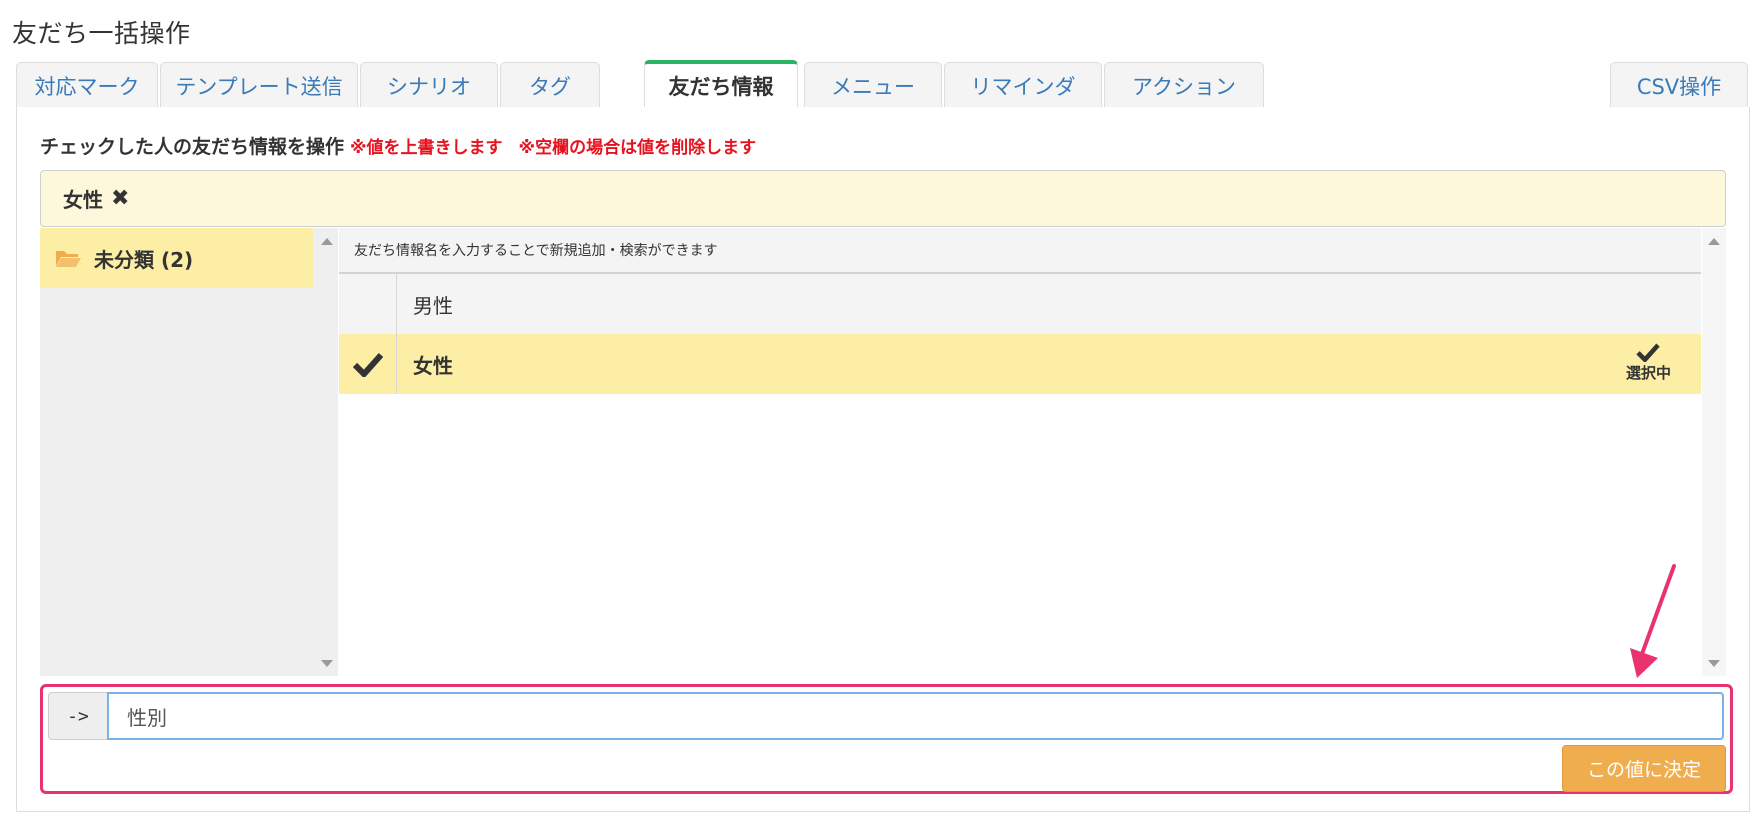  What do you see at coordinates (637, 148) in the screenshot?
I see `warning-blank: ※空欄の場合は値を削除します` at bounding box center [637, 148].